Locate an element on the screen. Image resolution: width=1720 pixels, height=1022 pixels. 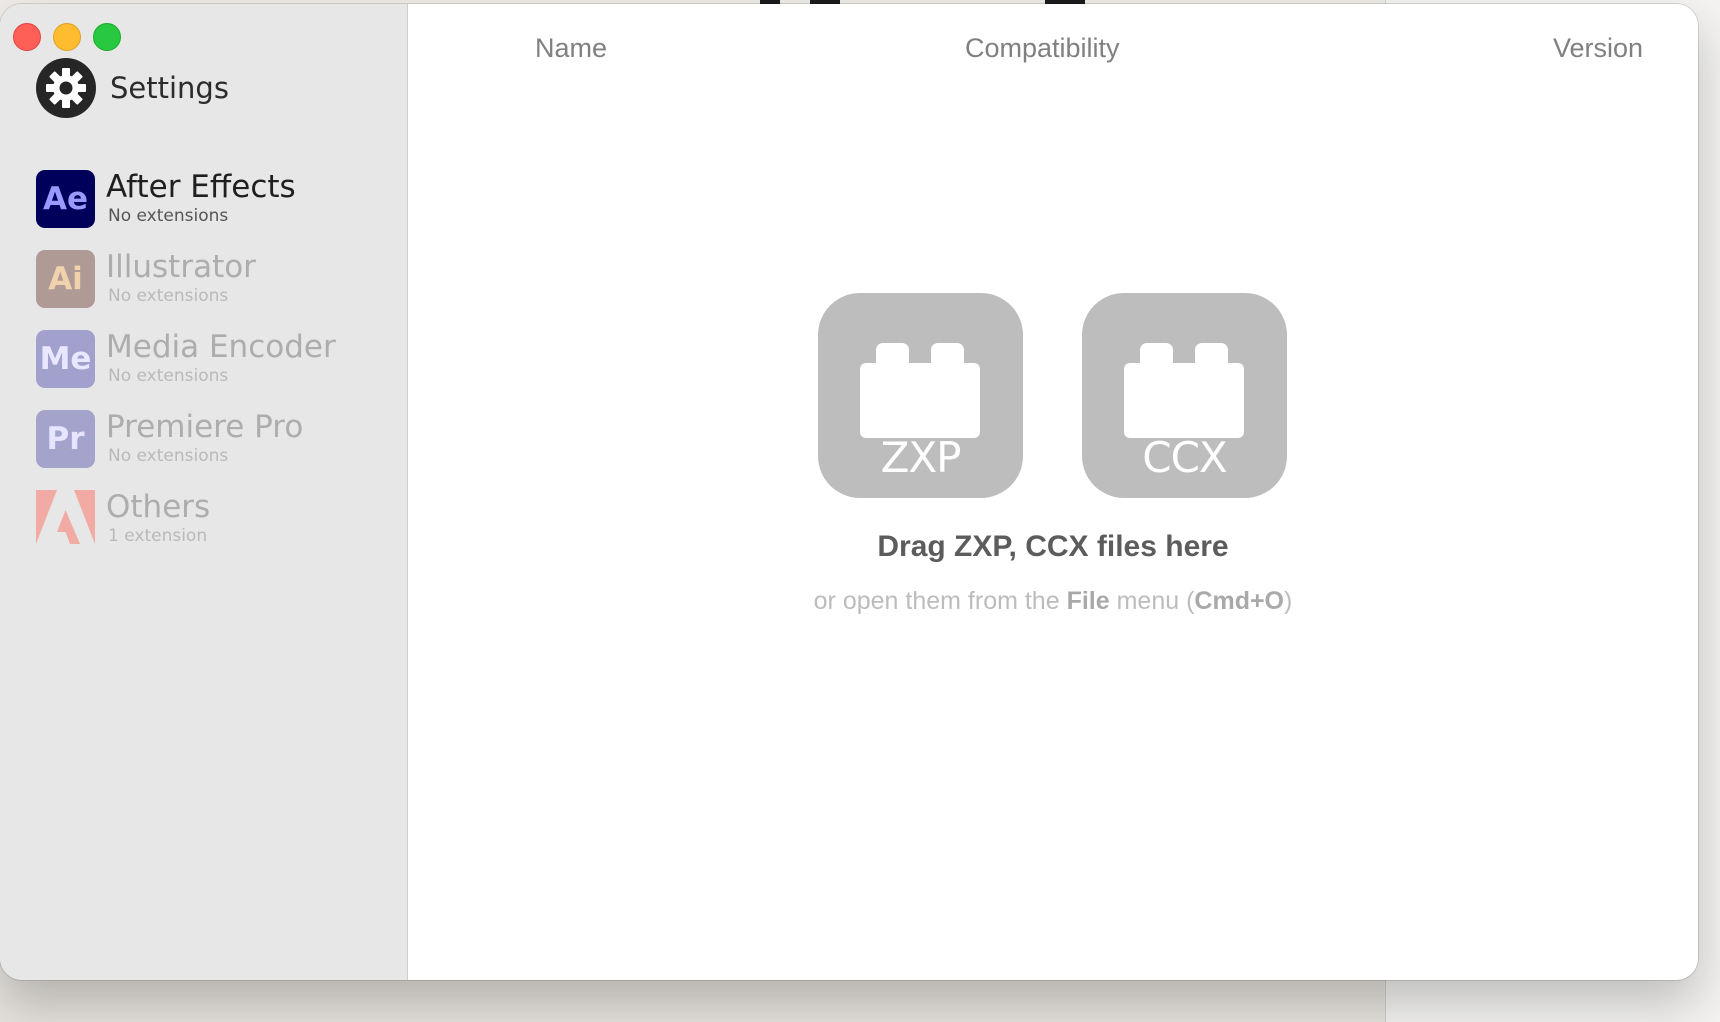
sidebar-item-others: Others 1 extension is located at coordinates (123, 523).